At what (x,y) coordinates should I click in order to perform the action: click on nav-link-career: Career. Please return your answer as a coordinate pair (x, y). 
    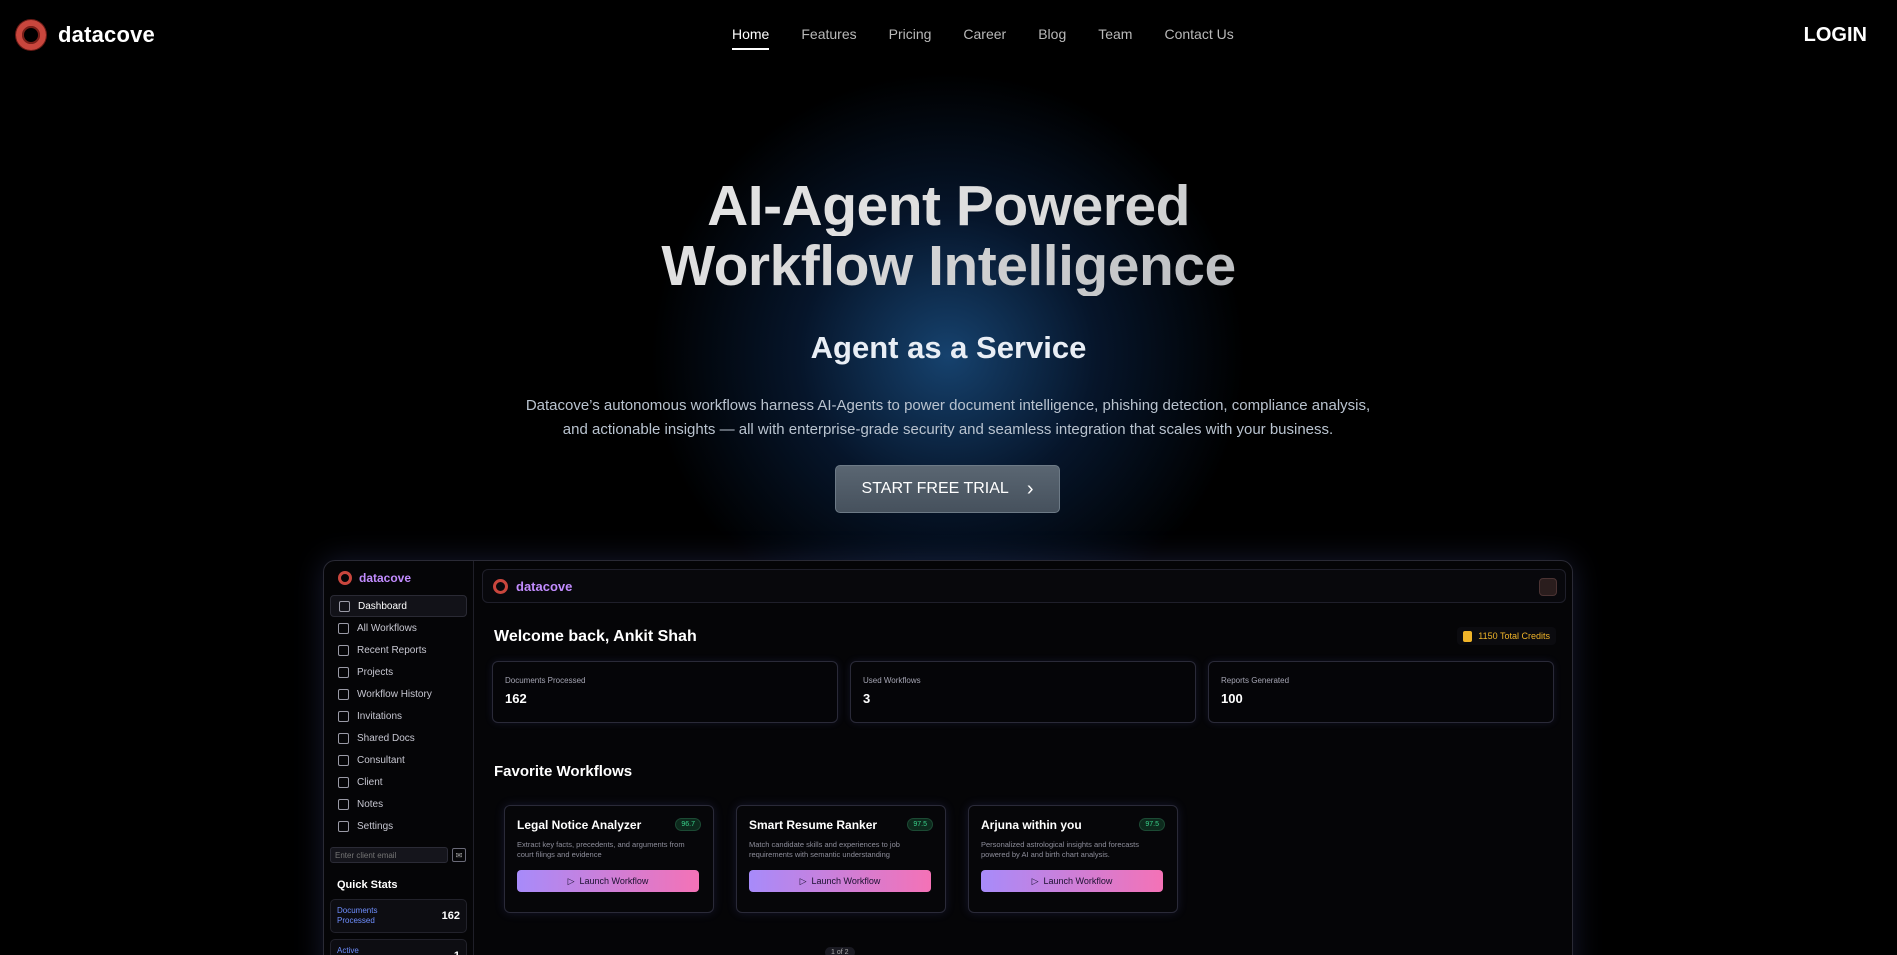
    Looking at the image, I should click on (984, 38).